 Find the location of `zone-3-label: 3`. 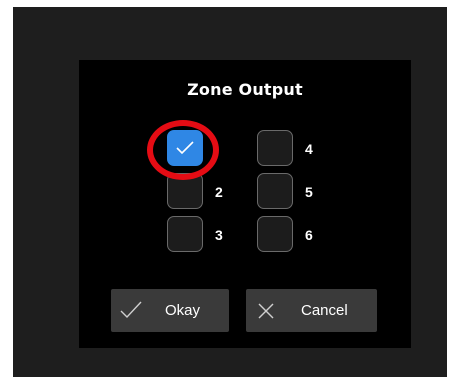

zone-3-label: 3 is located at coordinates (219, 235).